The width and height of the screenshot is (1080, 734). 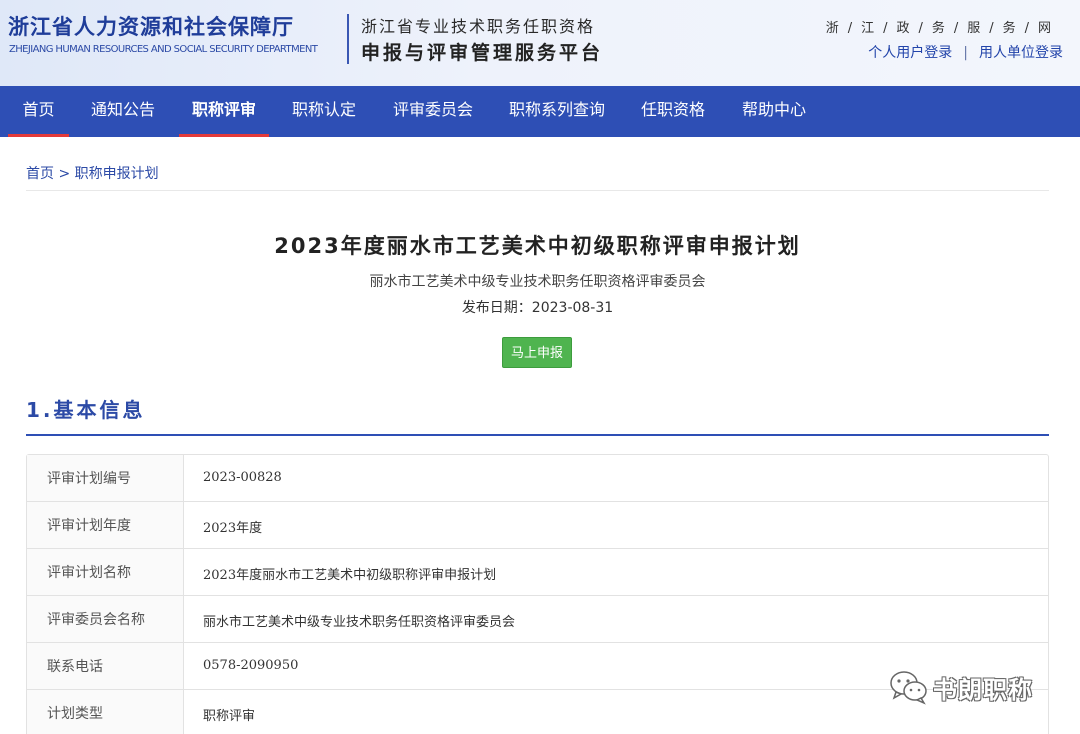 What do you see at coordinates (105, 712) in the screenshot?
I see `row-label: 计划类型` at bounding box center [105, 712].